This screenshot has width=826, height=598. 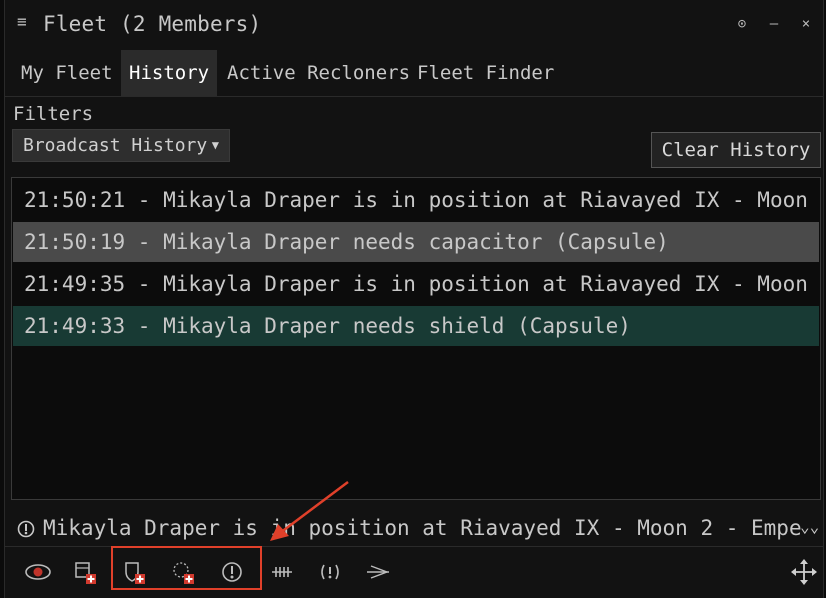 I want to click on dropdown-value: Broadcast History, so click(x=115, y=145).